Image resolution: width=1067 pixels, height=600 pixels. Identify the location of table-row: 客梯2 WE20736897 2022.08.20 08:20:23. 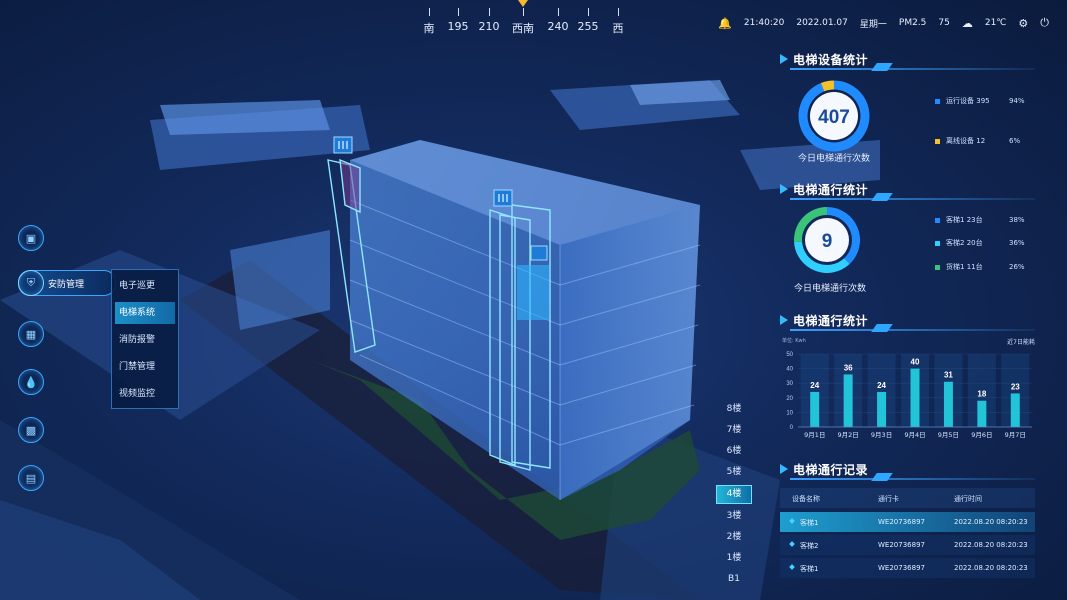
(907, 545).